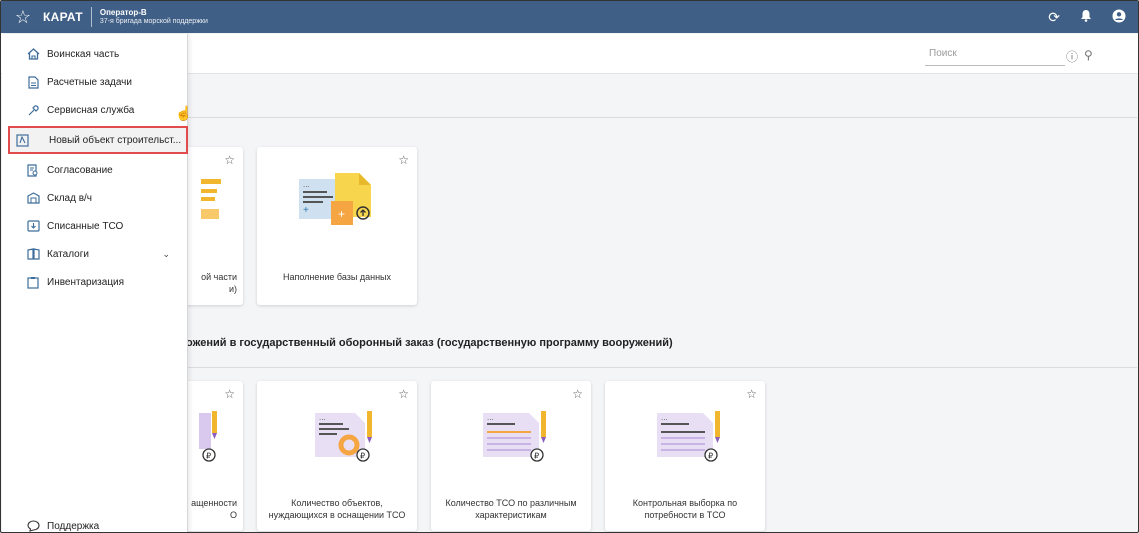 This screenshot has height=533, width=1139. What do you see at coordinates (33, 198) in the screenshot?
I see `warehouse-icon` at bounding box center [33, 198].